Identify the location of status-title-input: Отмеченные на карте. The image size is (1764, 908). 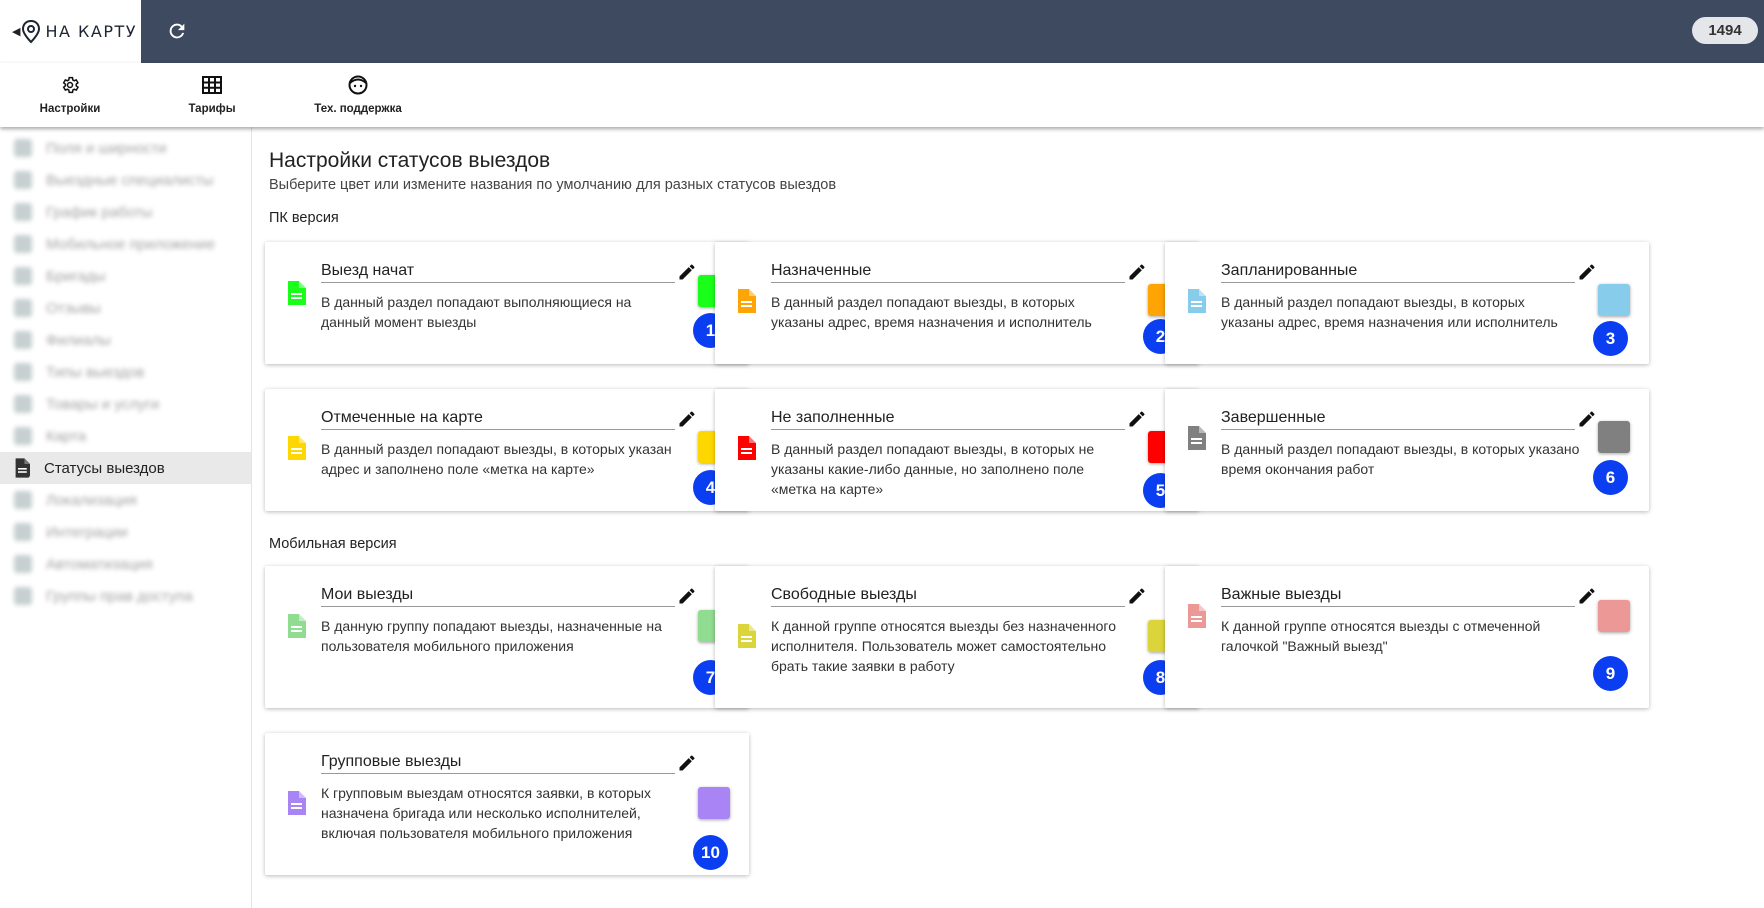
(498, 419).